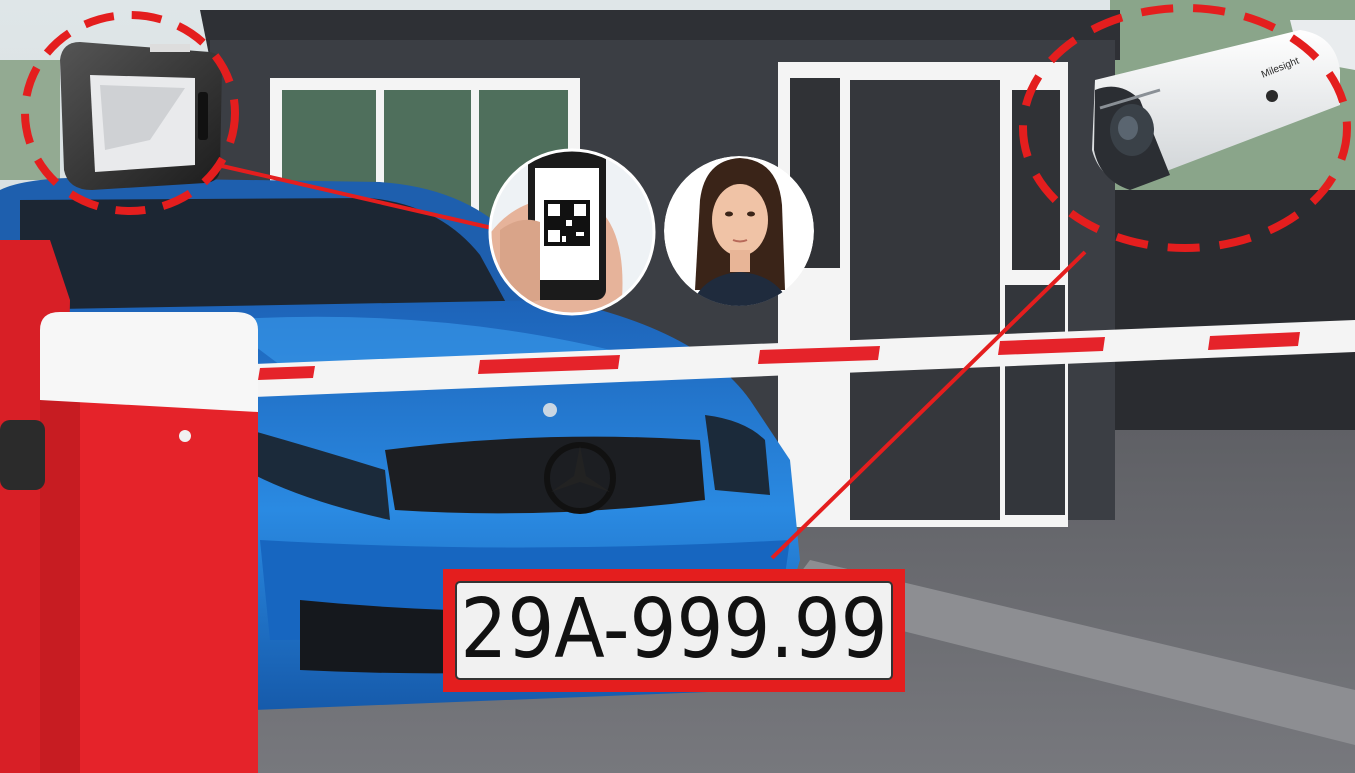  I want to click on barrier-post-cap, so click(149, 362).